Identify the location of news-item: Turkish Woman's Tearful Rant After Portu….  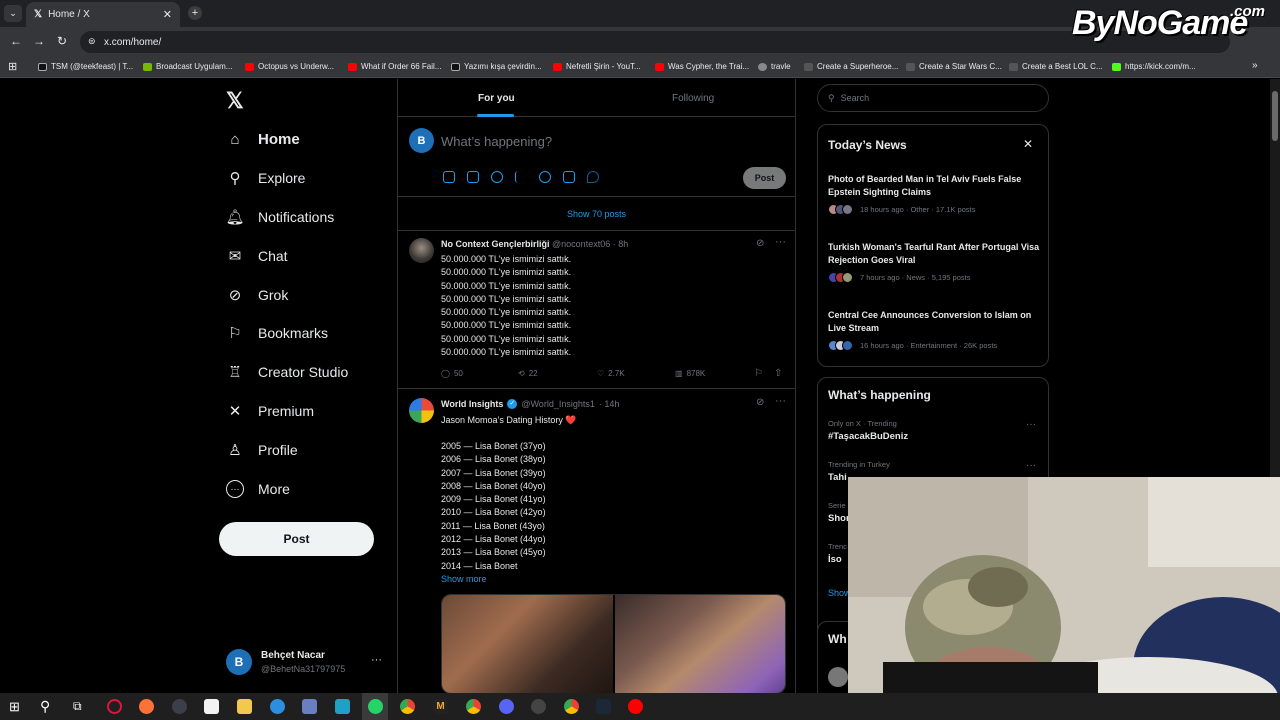
(935, 262).